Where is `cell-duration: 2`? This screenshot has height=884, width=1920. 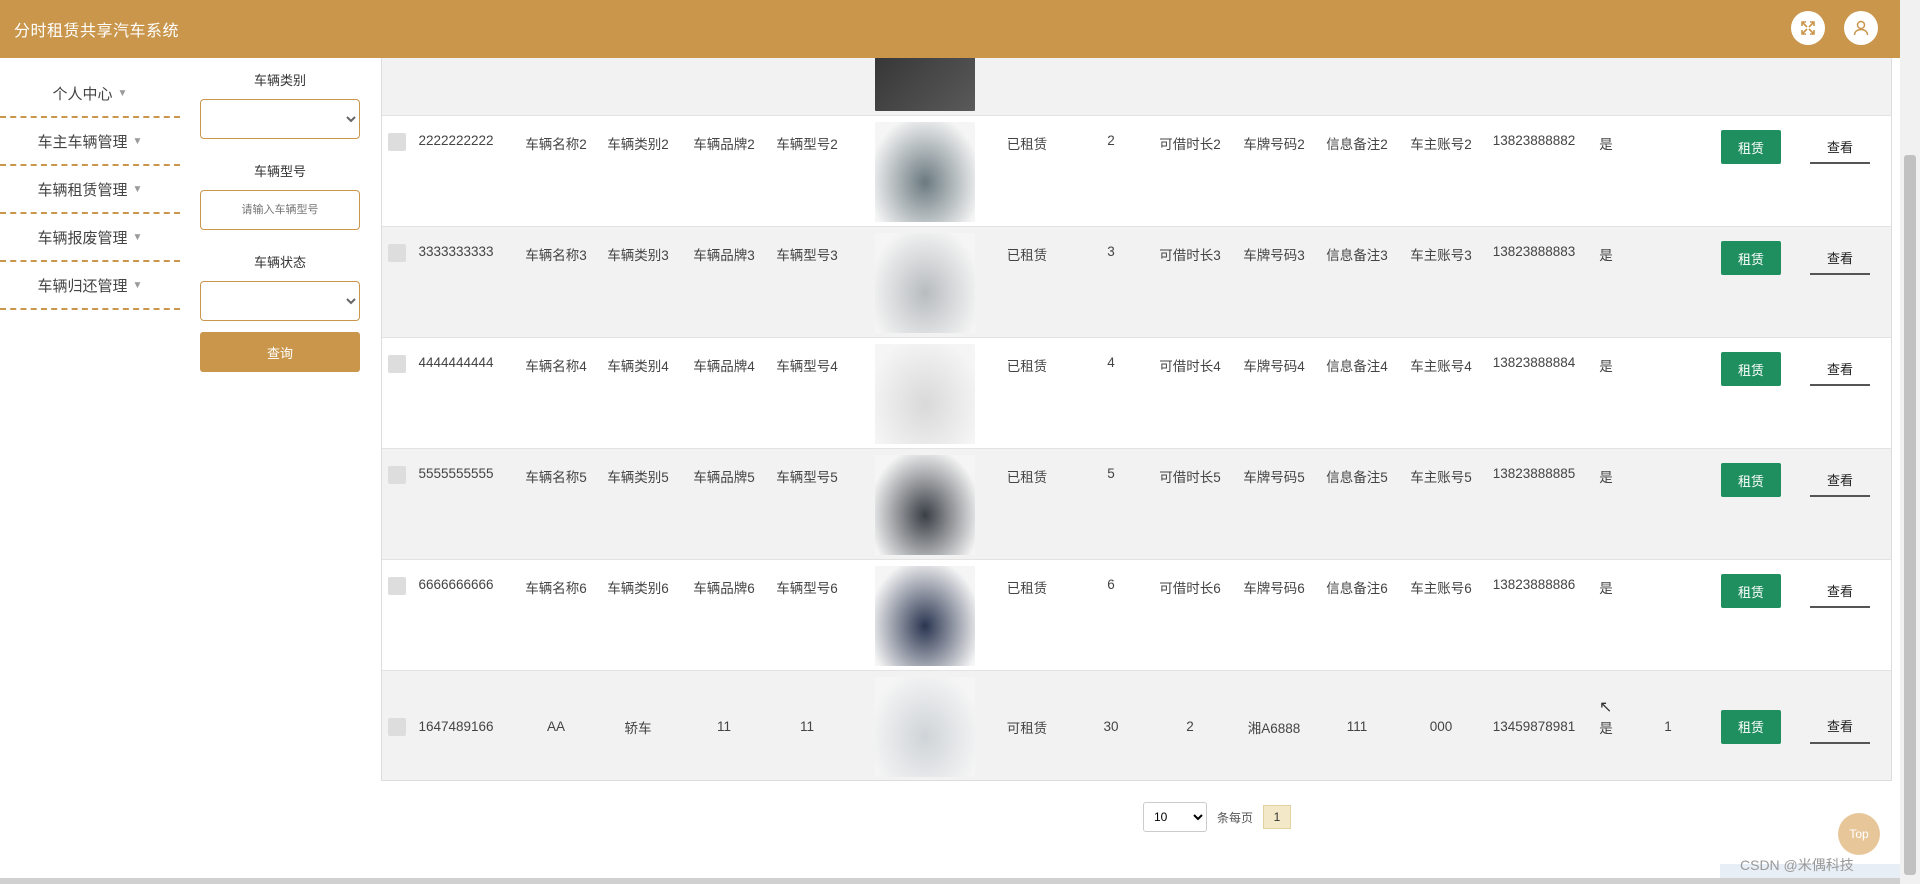
cell-duration: 2 is located at coordinates (1190, 726).